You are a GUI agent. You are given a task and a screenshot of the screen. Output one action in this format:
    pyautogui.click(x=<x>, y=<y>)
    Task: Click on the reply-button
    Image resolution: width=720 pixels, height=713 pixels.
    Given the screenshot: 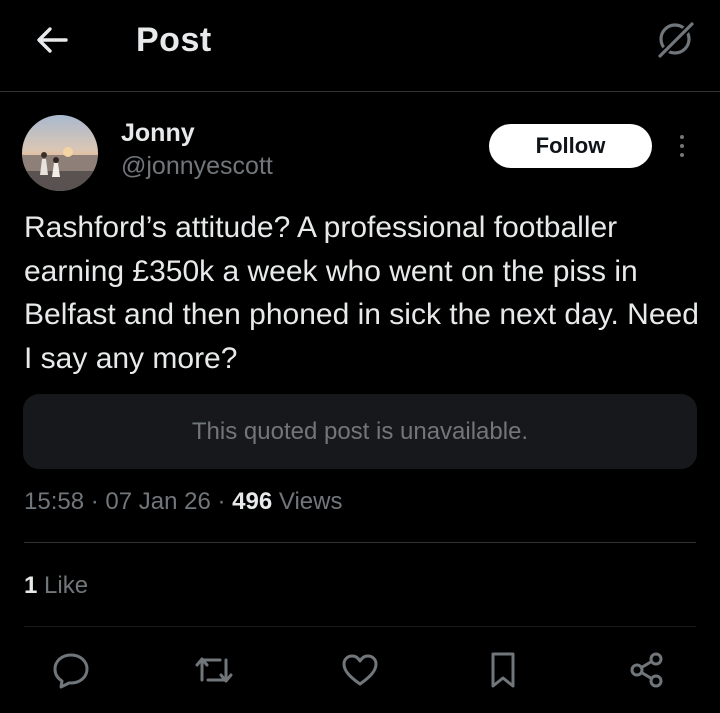 What is the action you would take?
    pyautogui.click(x=71, y=670)
    